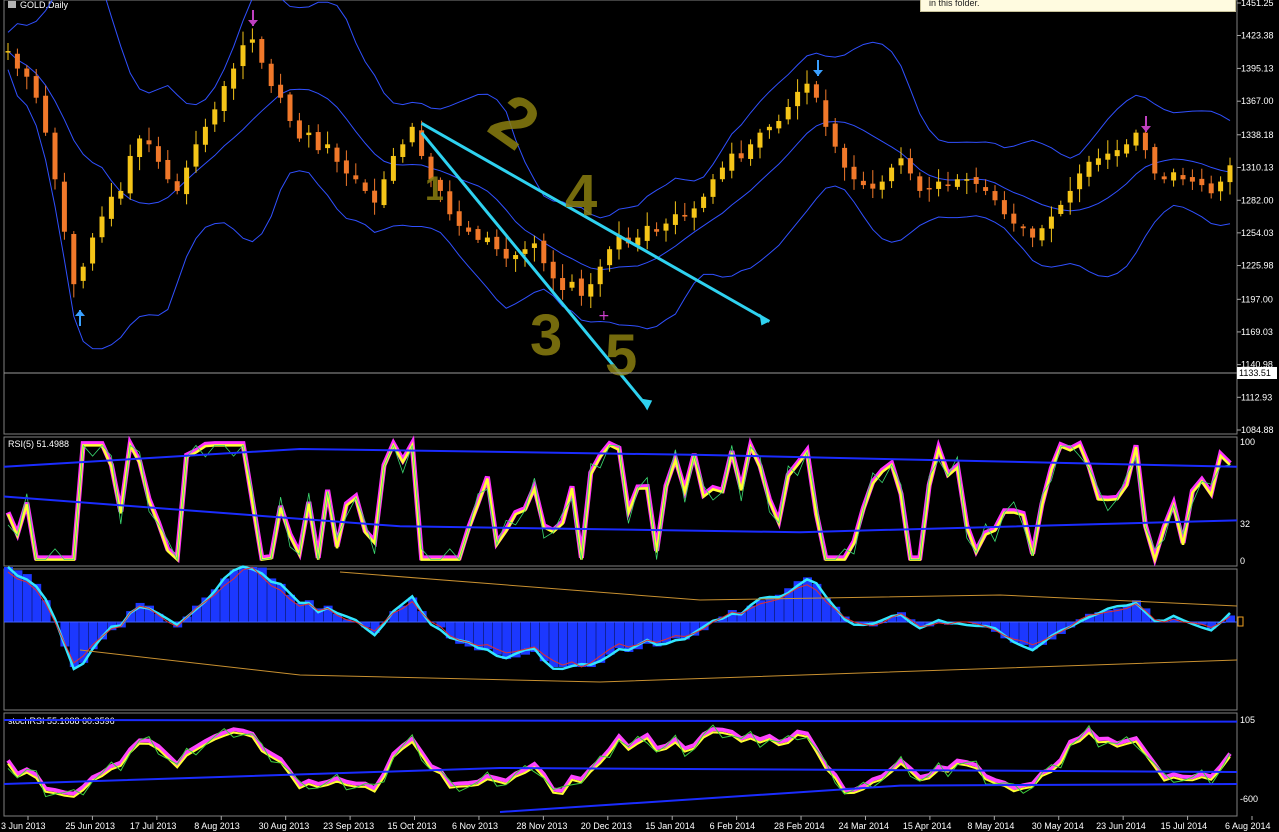 The height and width of the screenshot is (832, 1279). What do you see at coordinates (1257, 101) in the screenshot?
I see `price-tick-label: 1367.00` at bounding box center [1257, 101].